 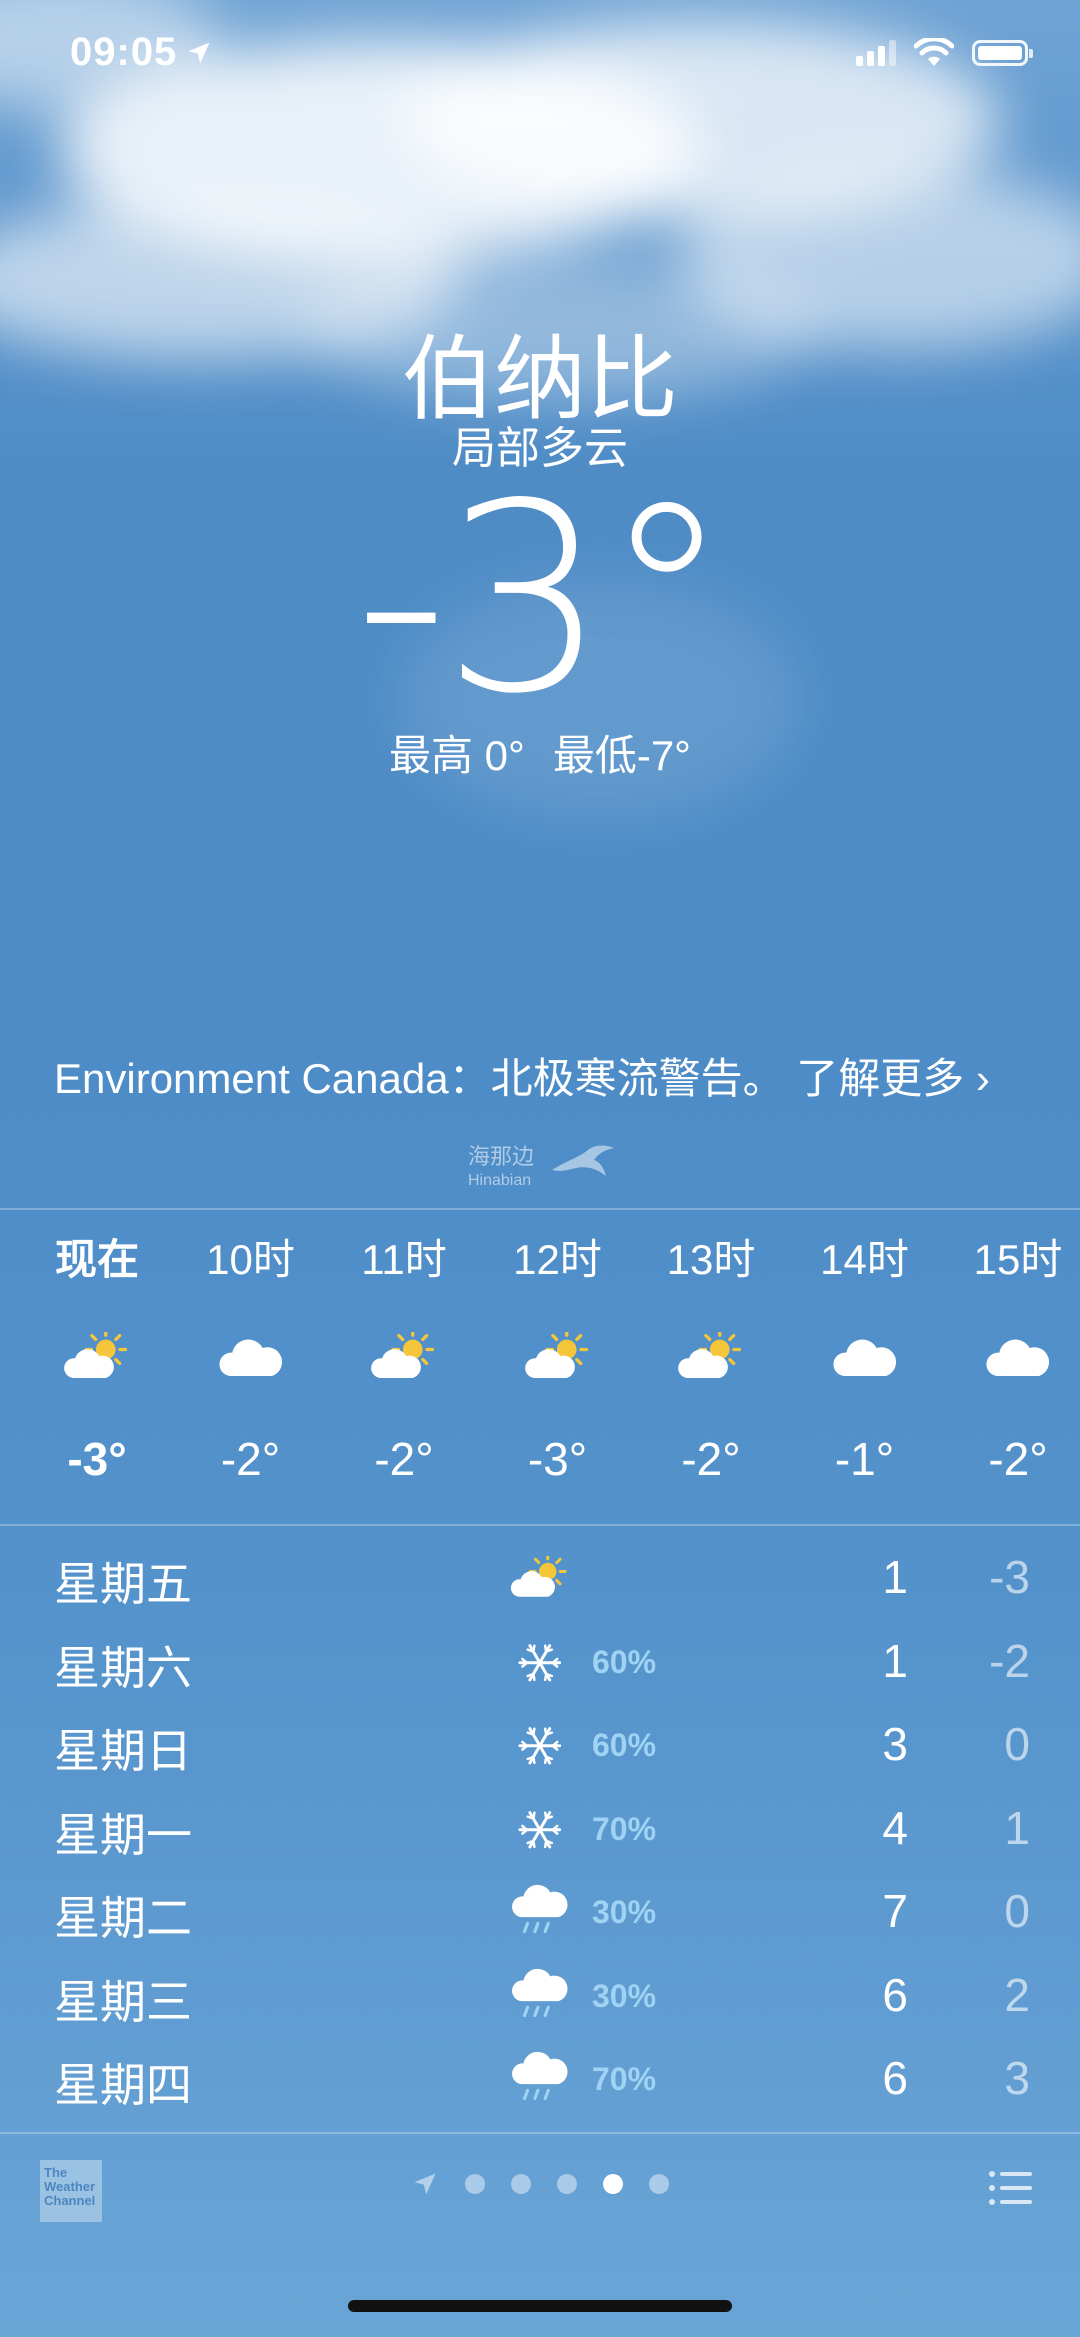 What do you see at coordinates (524, 1079) in the screenshot?
I see `weather-alert-link: Environment Canada：北极寒流警告。 了解更多 ›` at bounding box center [524, 1079].